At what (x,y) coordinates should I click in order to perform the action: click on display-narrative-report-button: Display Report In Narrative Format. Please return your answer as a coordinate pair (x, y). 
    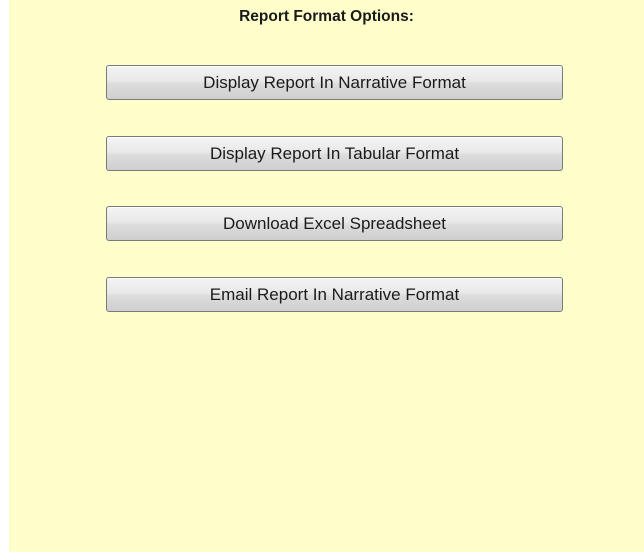
    Looking at the image, I should click on (334, 82).